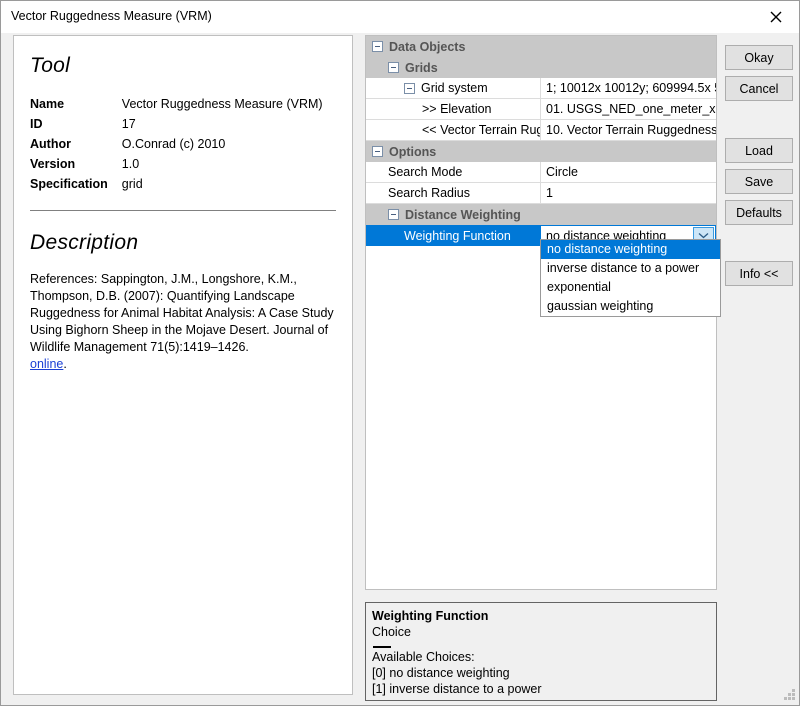  Describe the element at coordinates (176, 164) in the screenshot. I see `table-row: Version 1.0` at that location.